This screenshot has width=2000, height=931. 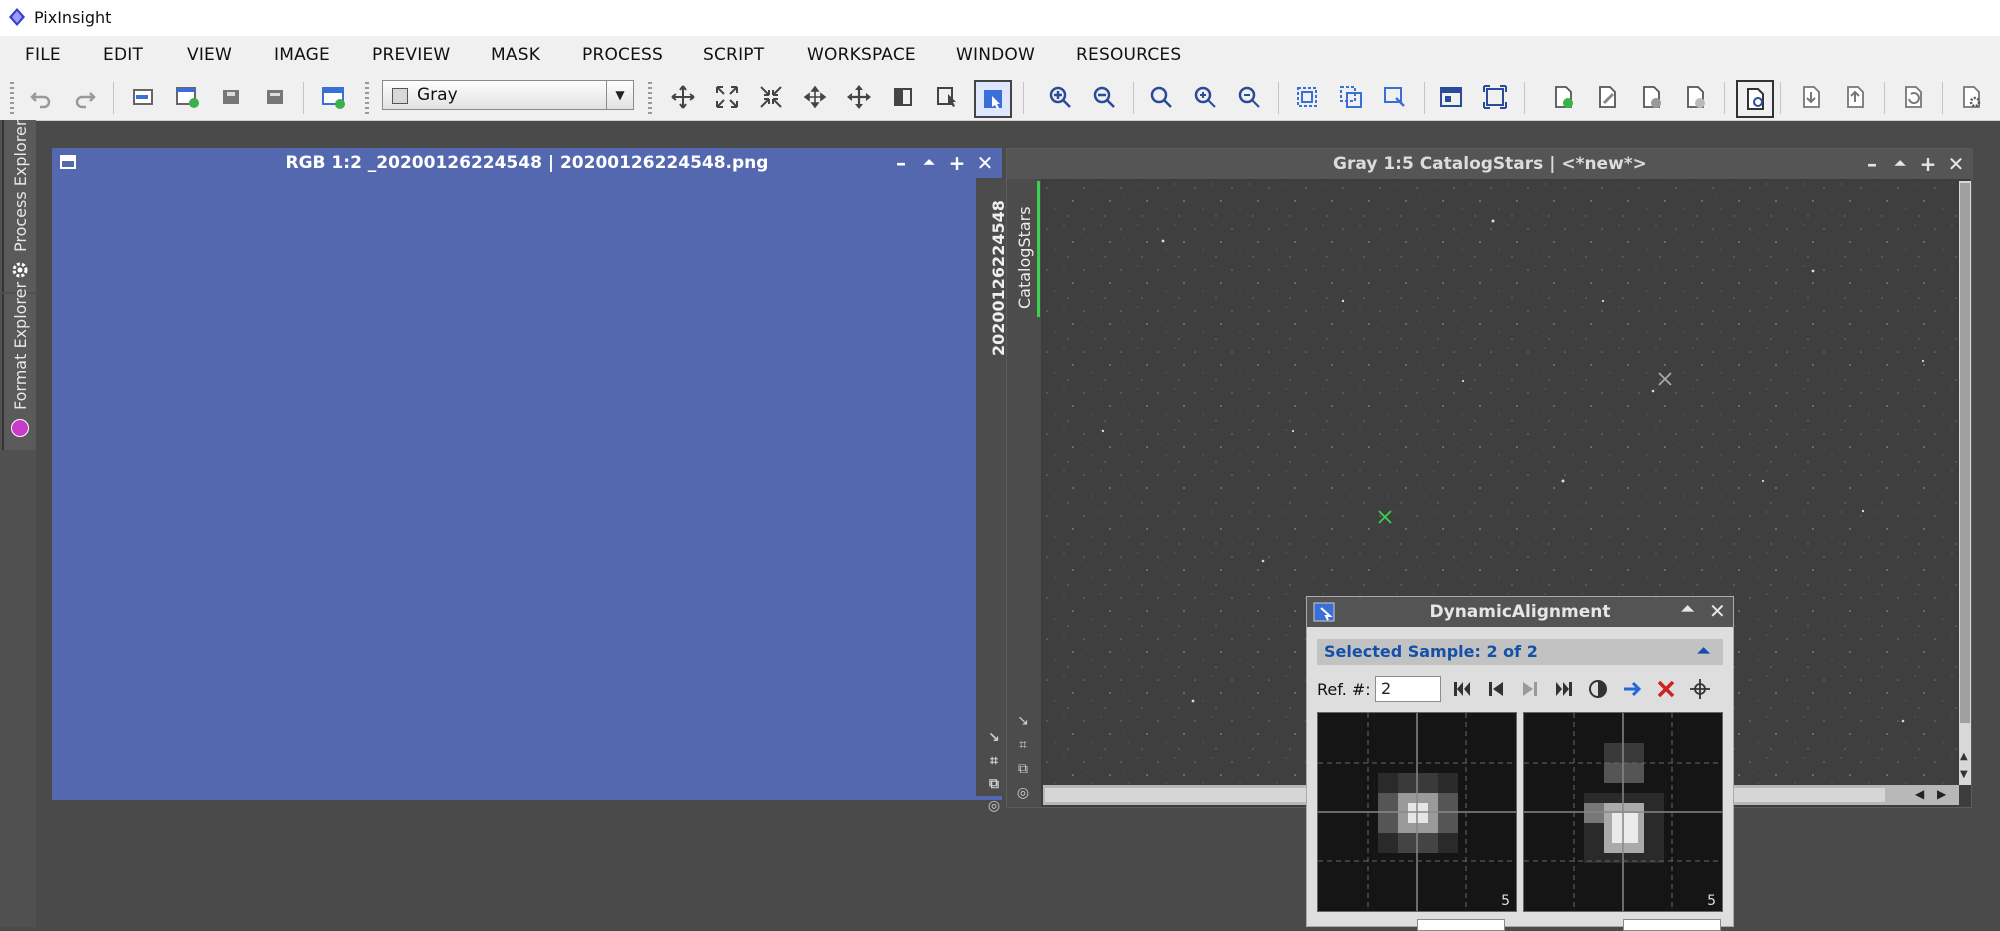 What do you see at coordinates (1520, 612) in the screenshot?
I see `dynamic-alignment-title: DynamicAlignment` at bounding box center [1520, 612].